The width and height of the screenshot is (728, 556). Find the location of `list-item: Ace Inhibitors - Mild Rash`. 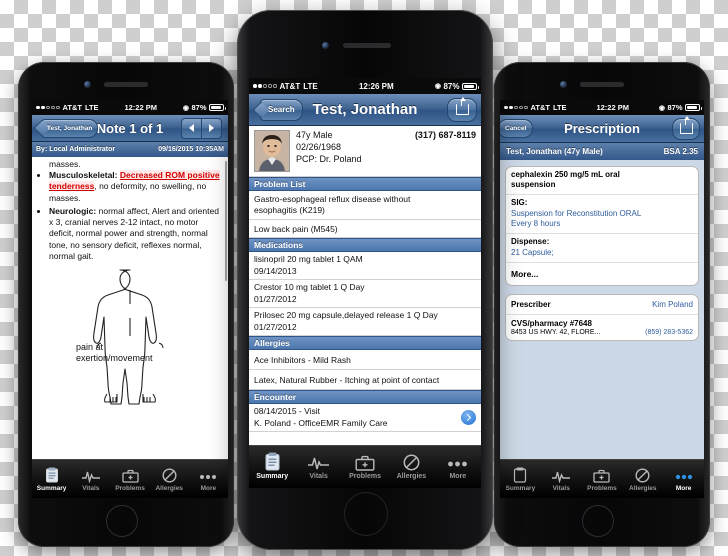

list-item: Ace Inhibitors - Mild Rash is located at coordinates (365, 360).